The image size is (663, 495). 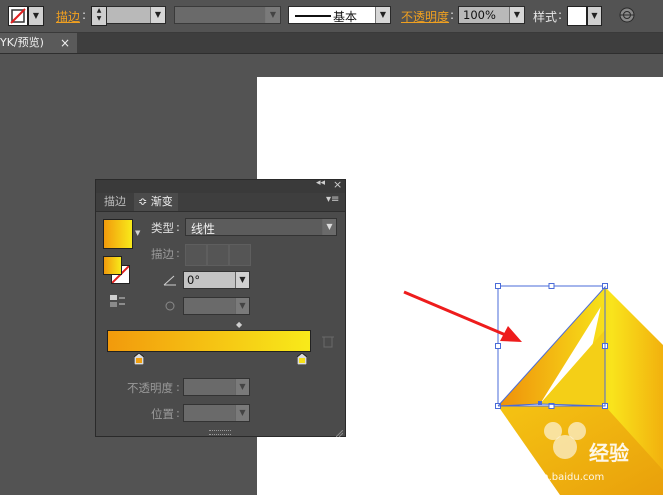 I want to click on close-icon: ×, so click(x=337, y=184).